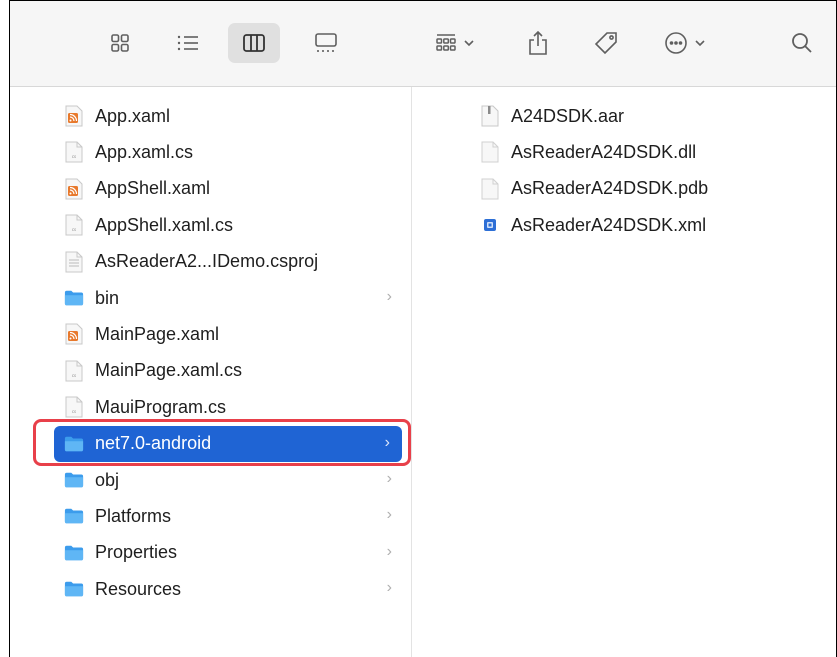 The image size is (837, 657). What do you see at coordinates (220, 480) in the screenshot?
I see `column1-item: obj ›` at bounding box center [220, 480].